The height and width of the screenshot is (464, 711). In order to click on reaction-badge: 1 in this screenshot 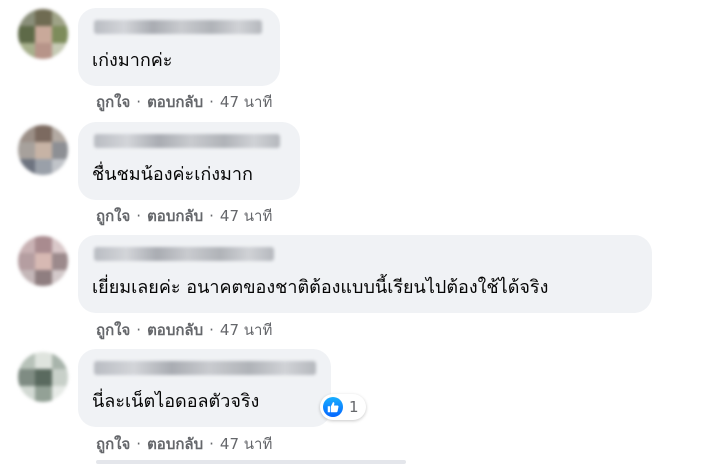, I will do `click(343, 407)`.